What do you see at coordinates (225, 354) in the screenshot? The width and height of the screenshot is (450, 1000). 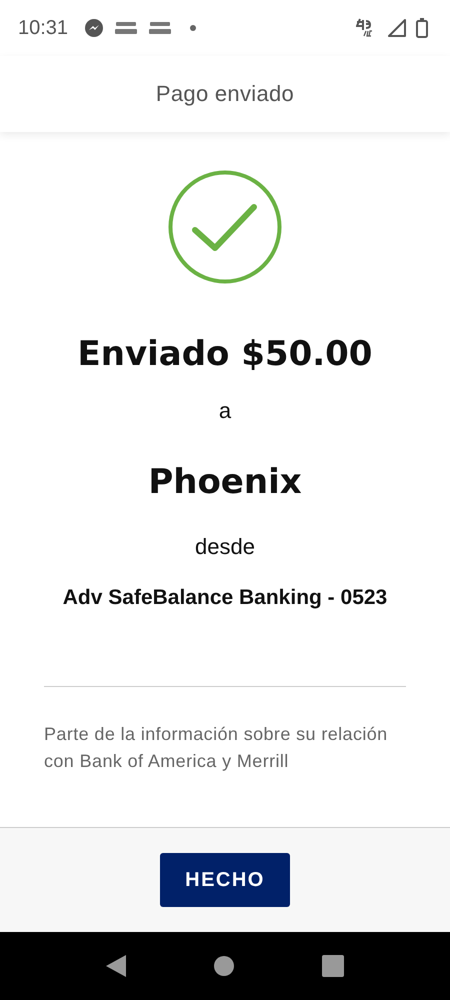 I see `amount-sent-heading: Enviado $50.00` at bounding box center [225, 354].